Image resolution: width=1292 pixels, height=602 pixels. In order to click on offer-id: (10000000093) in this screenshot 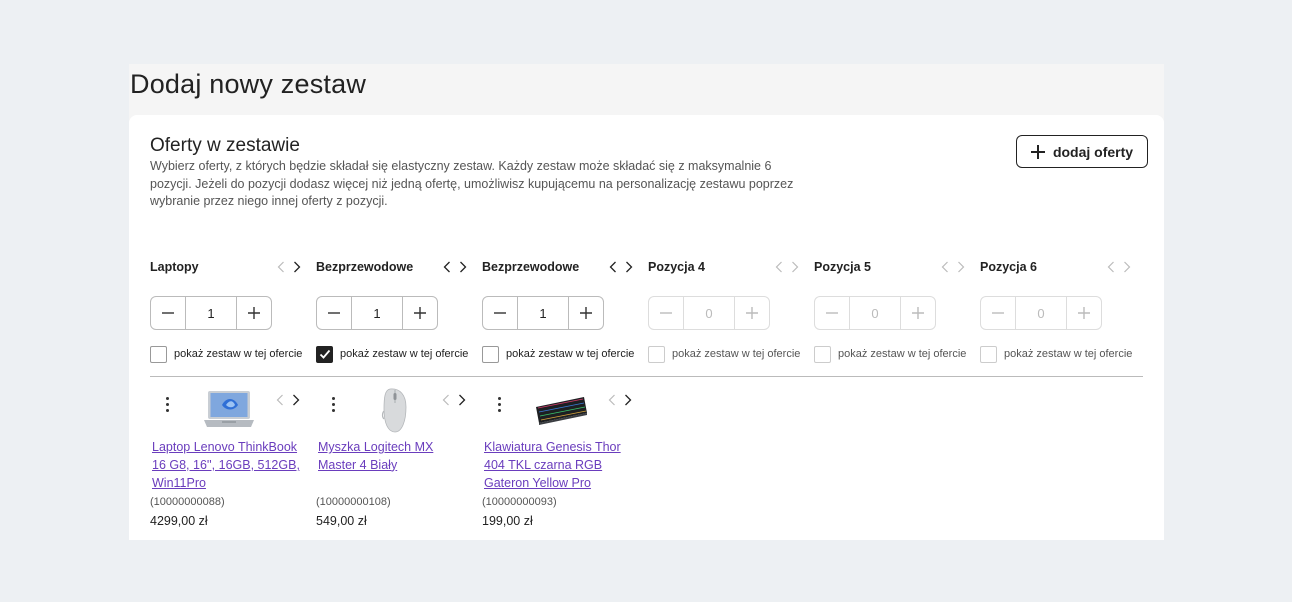, I will do `click(519, 502)`.